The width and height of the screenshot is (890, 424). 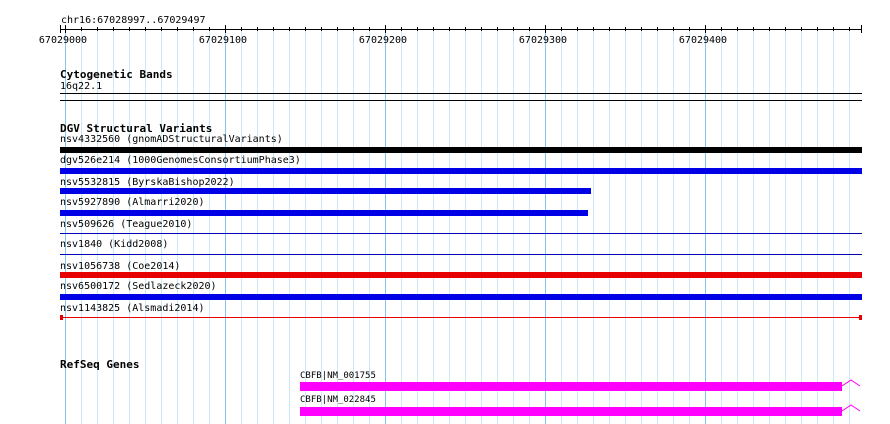 What do you see at coordinates (223, 40) in the screenshot?
I see `ruler-tick-label: 67029100` at bounding box center [223, 40].